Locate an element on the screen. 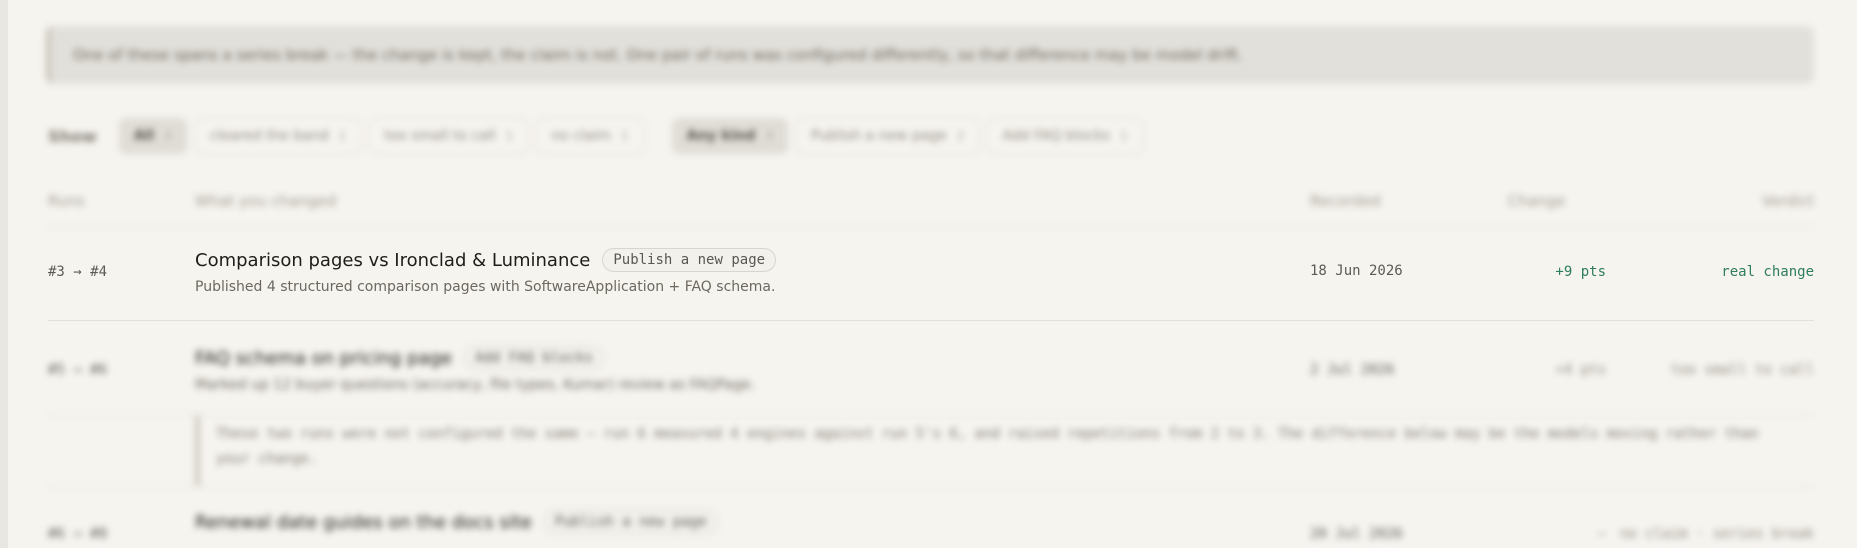  row-recorded: 2 Jul 2026 is located at coordinates (1352, 370).